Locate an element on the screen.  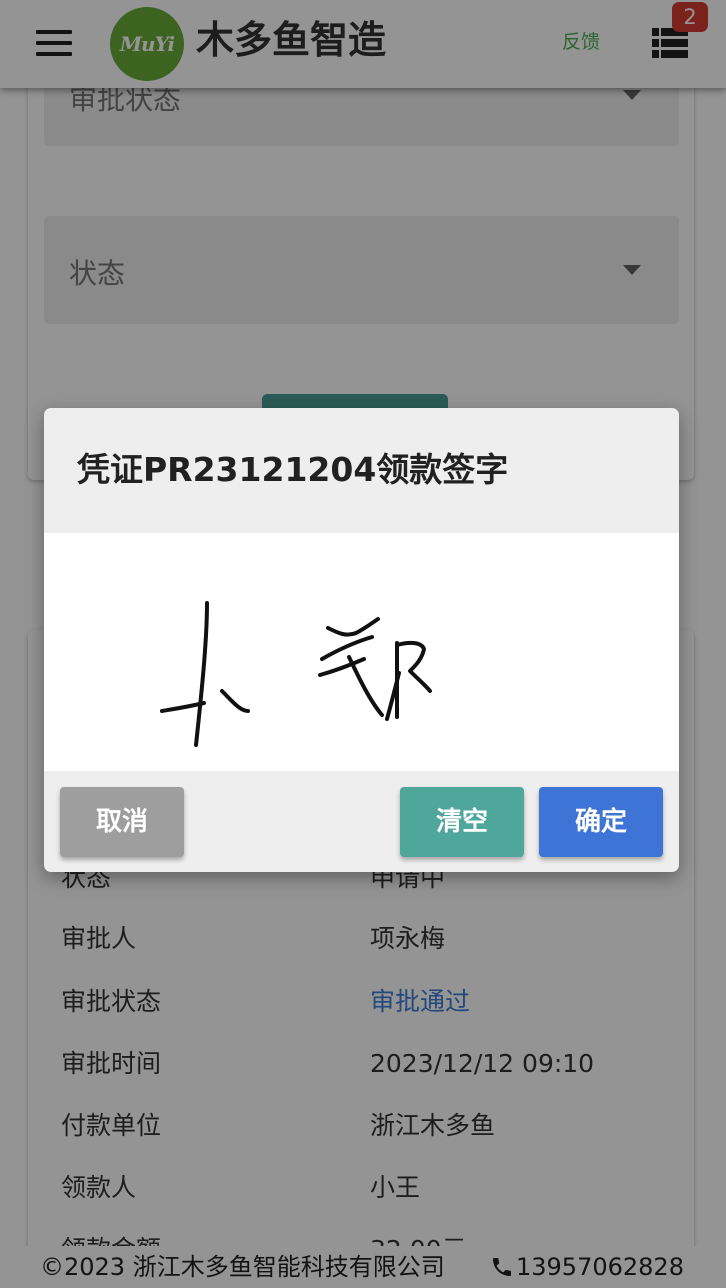
signature-strokes is located at coordinates (296, 674).